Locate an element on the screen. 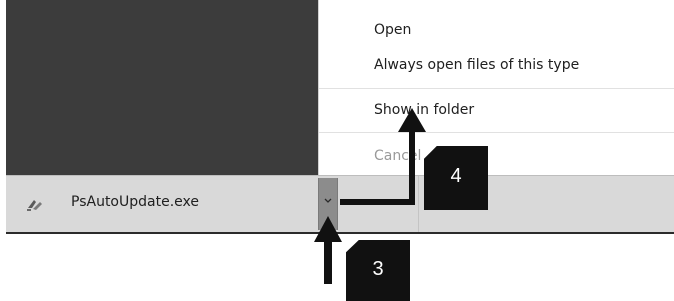 The width and height of the screenshot is (674, 301). download-menu-button is located at coordinates (328, 204).